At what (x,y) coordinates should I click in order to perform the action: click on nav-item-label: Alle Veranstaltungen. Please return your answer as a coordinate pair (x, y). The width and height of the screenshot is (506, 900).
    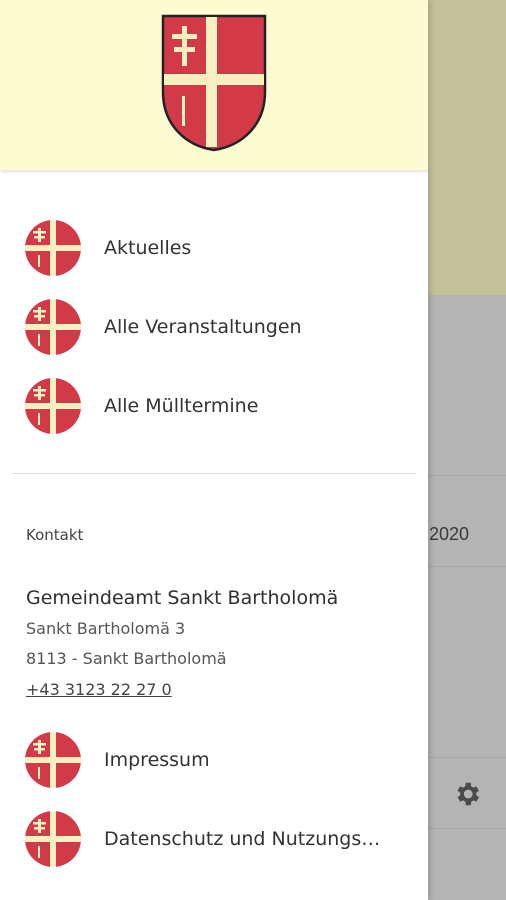
    Looking at the image, I should click on (203, 327).